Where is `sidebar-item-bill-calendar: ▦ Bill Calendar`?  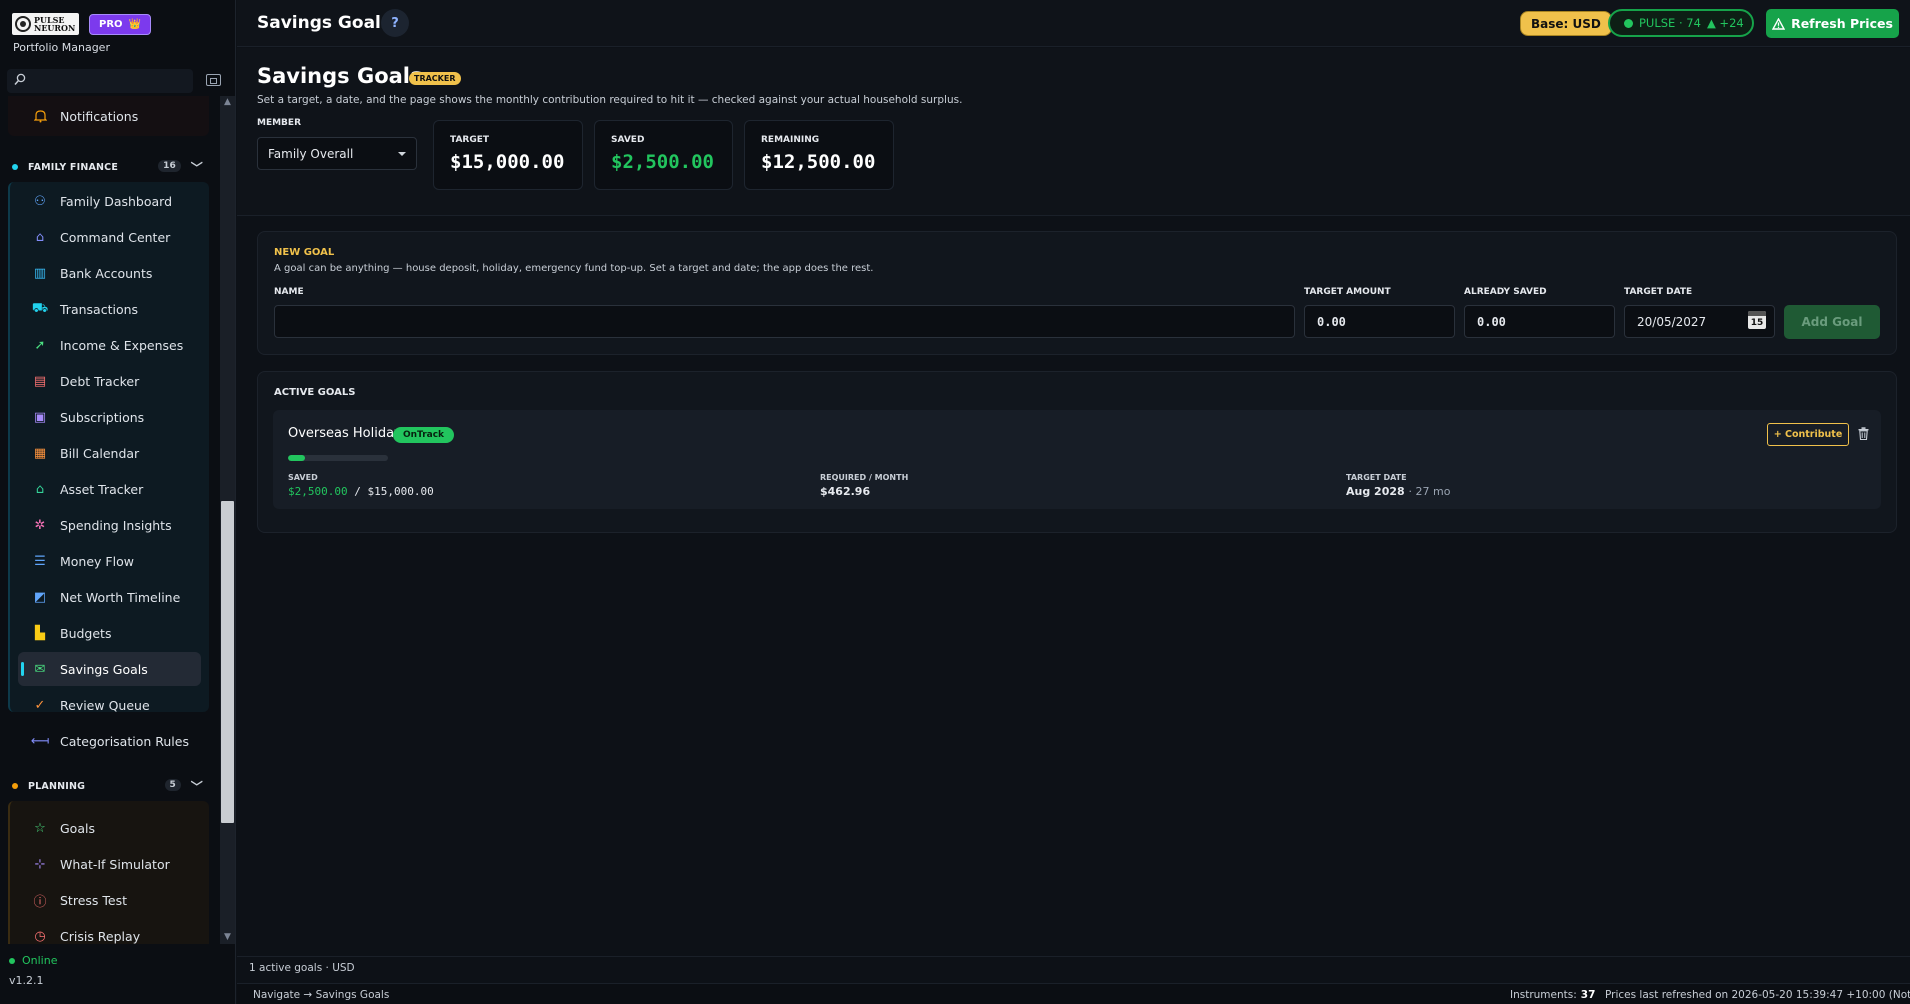
sidebar-item-bill-calendar: ▦ Bill Calendar is located at coordinates (109, 453).